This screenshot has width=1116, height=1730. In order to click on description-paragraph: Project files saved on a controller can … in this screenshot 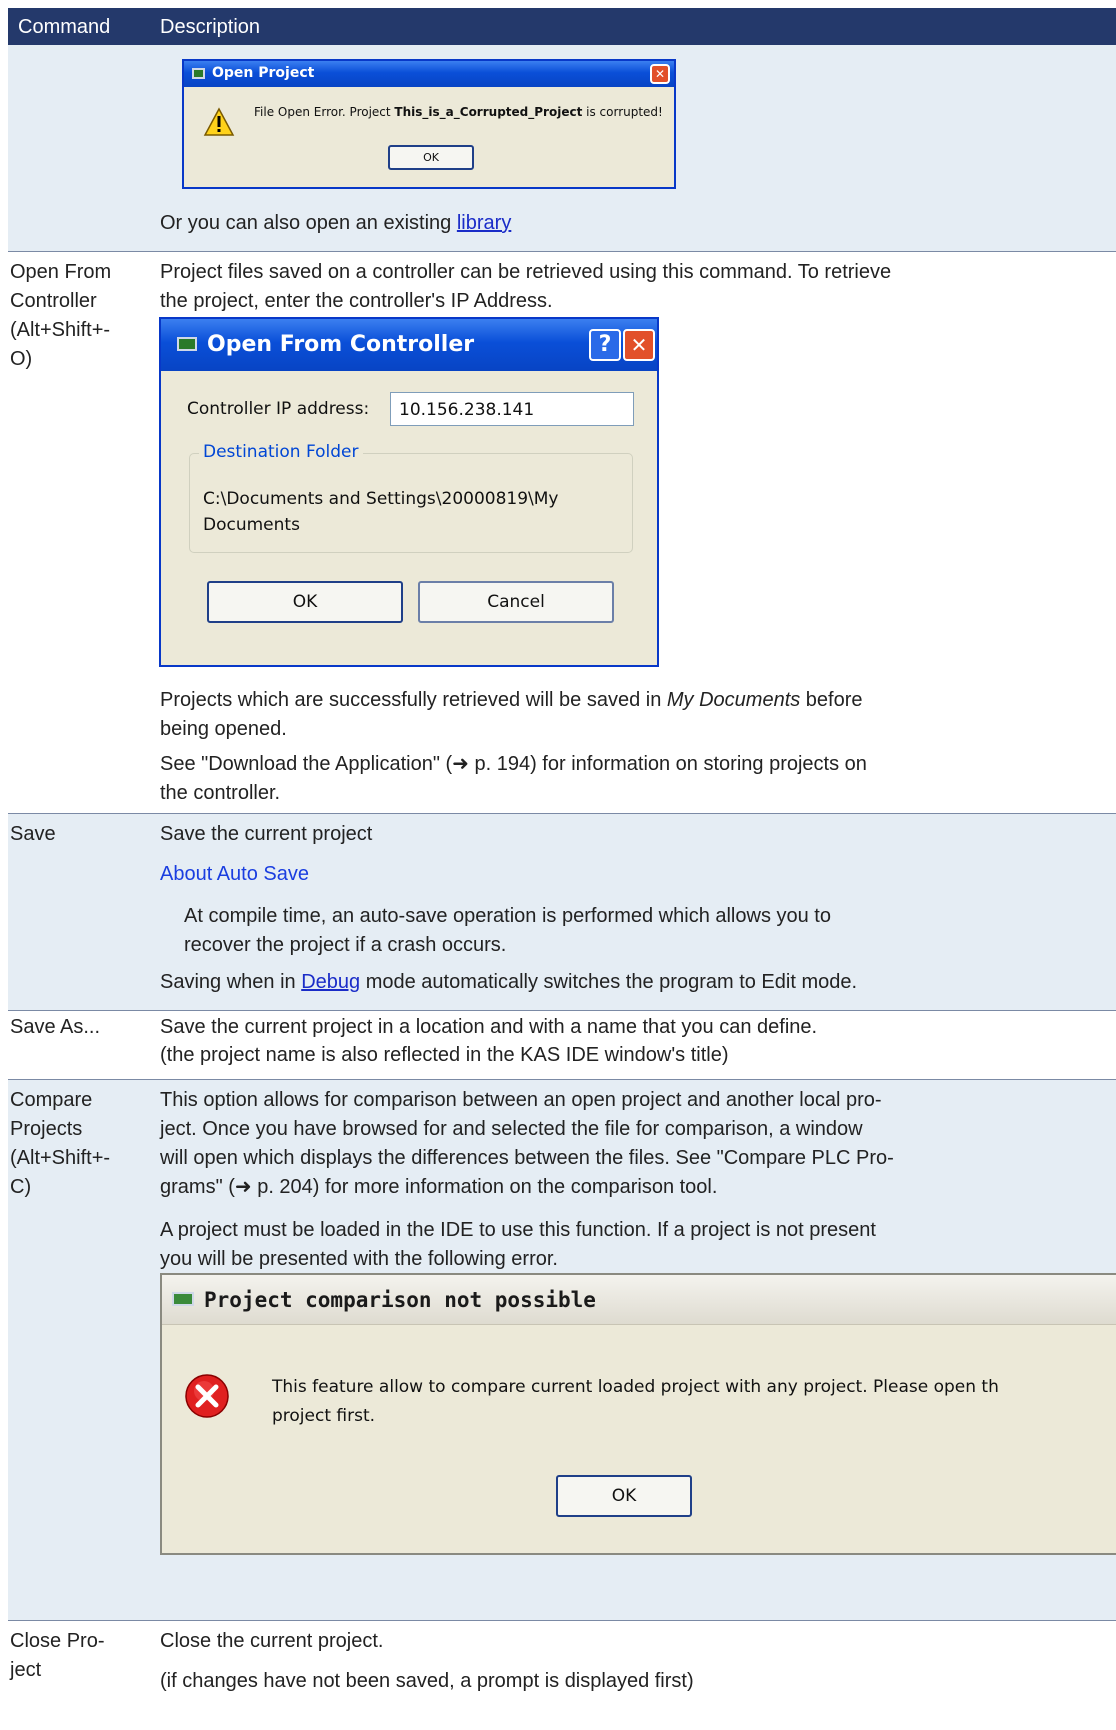, I will do `click(638, 287)`.